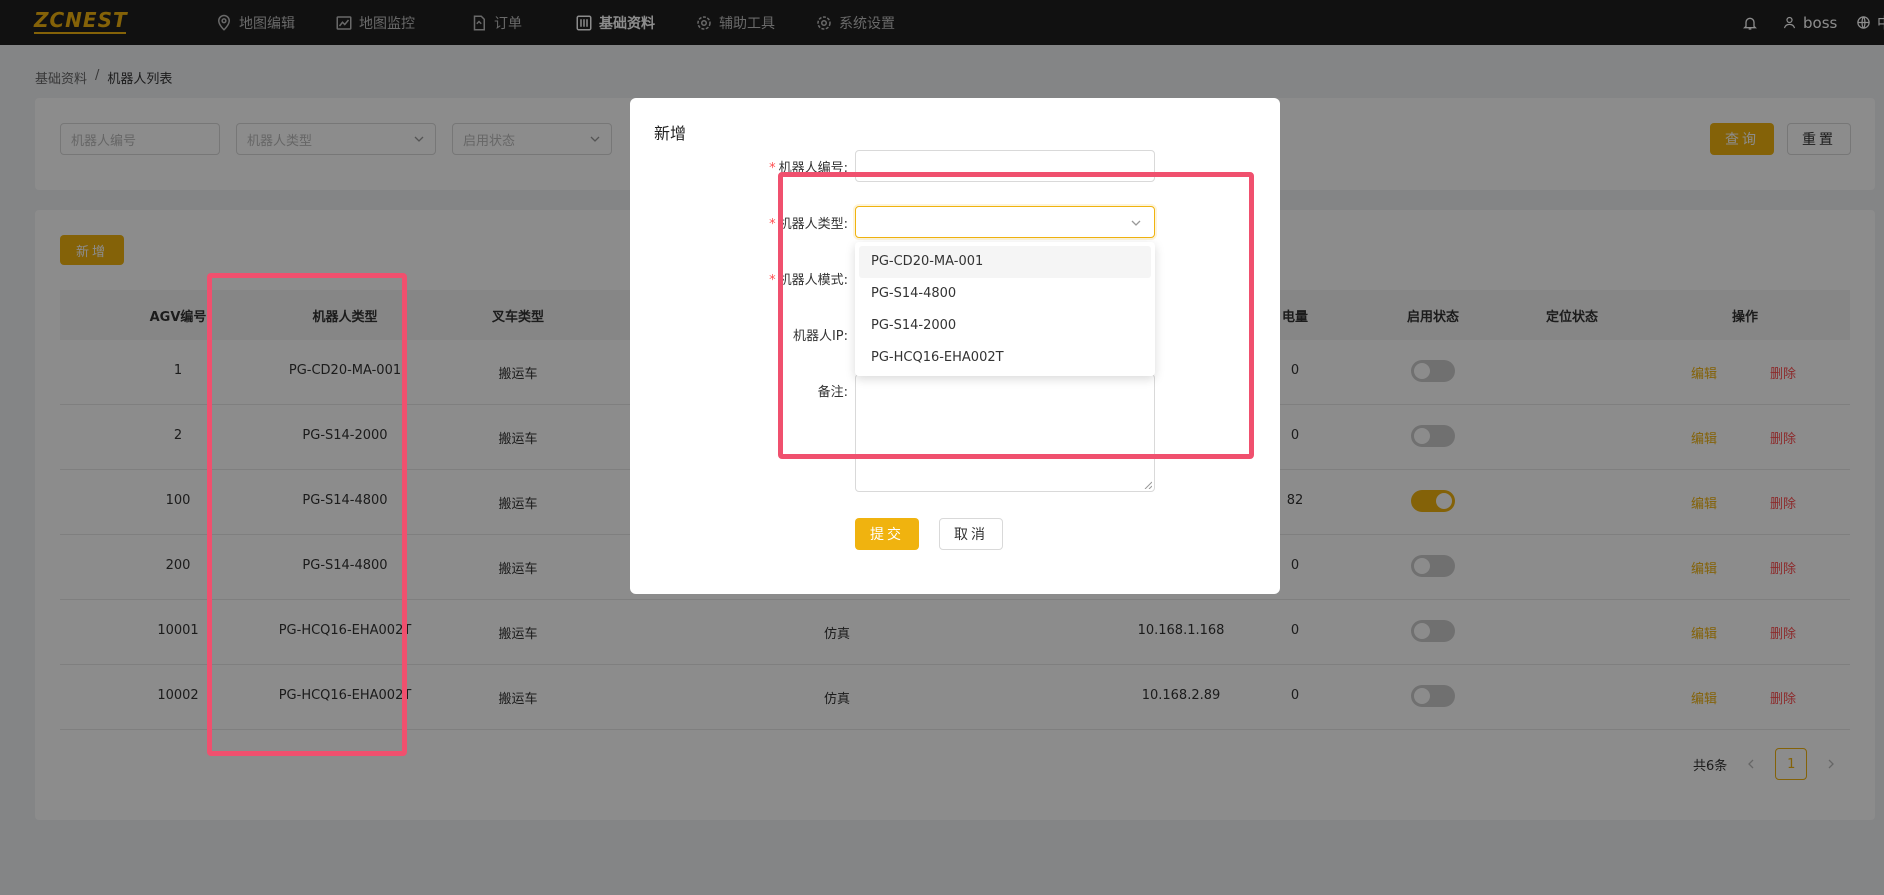 Image resolution: width=1884 pixels, height=895 pixels. What do you see at coordinates (971, 534) in the screenshot?
I see `cancel-button: 取消` at bounding box center [971, 534].